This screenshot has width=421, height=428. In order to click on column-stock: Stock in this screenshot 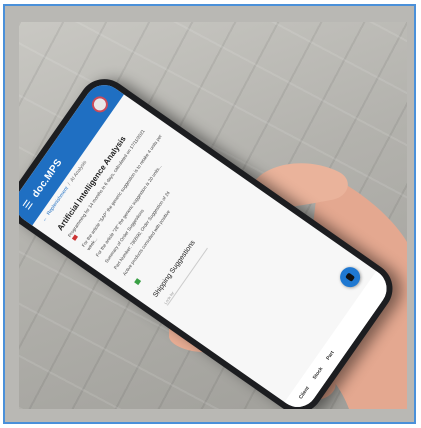, I will do `click(318, 373)`.